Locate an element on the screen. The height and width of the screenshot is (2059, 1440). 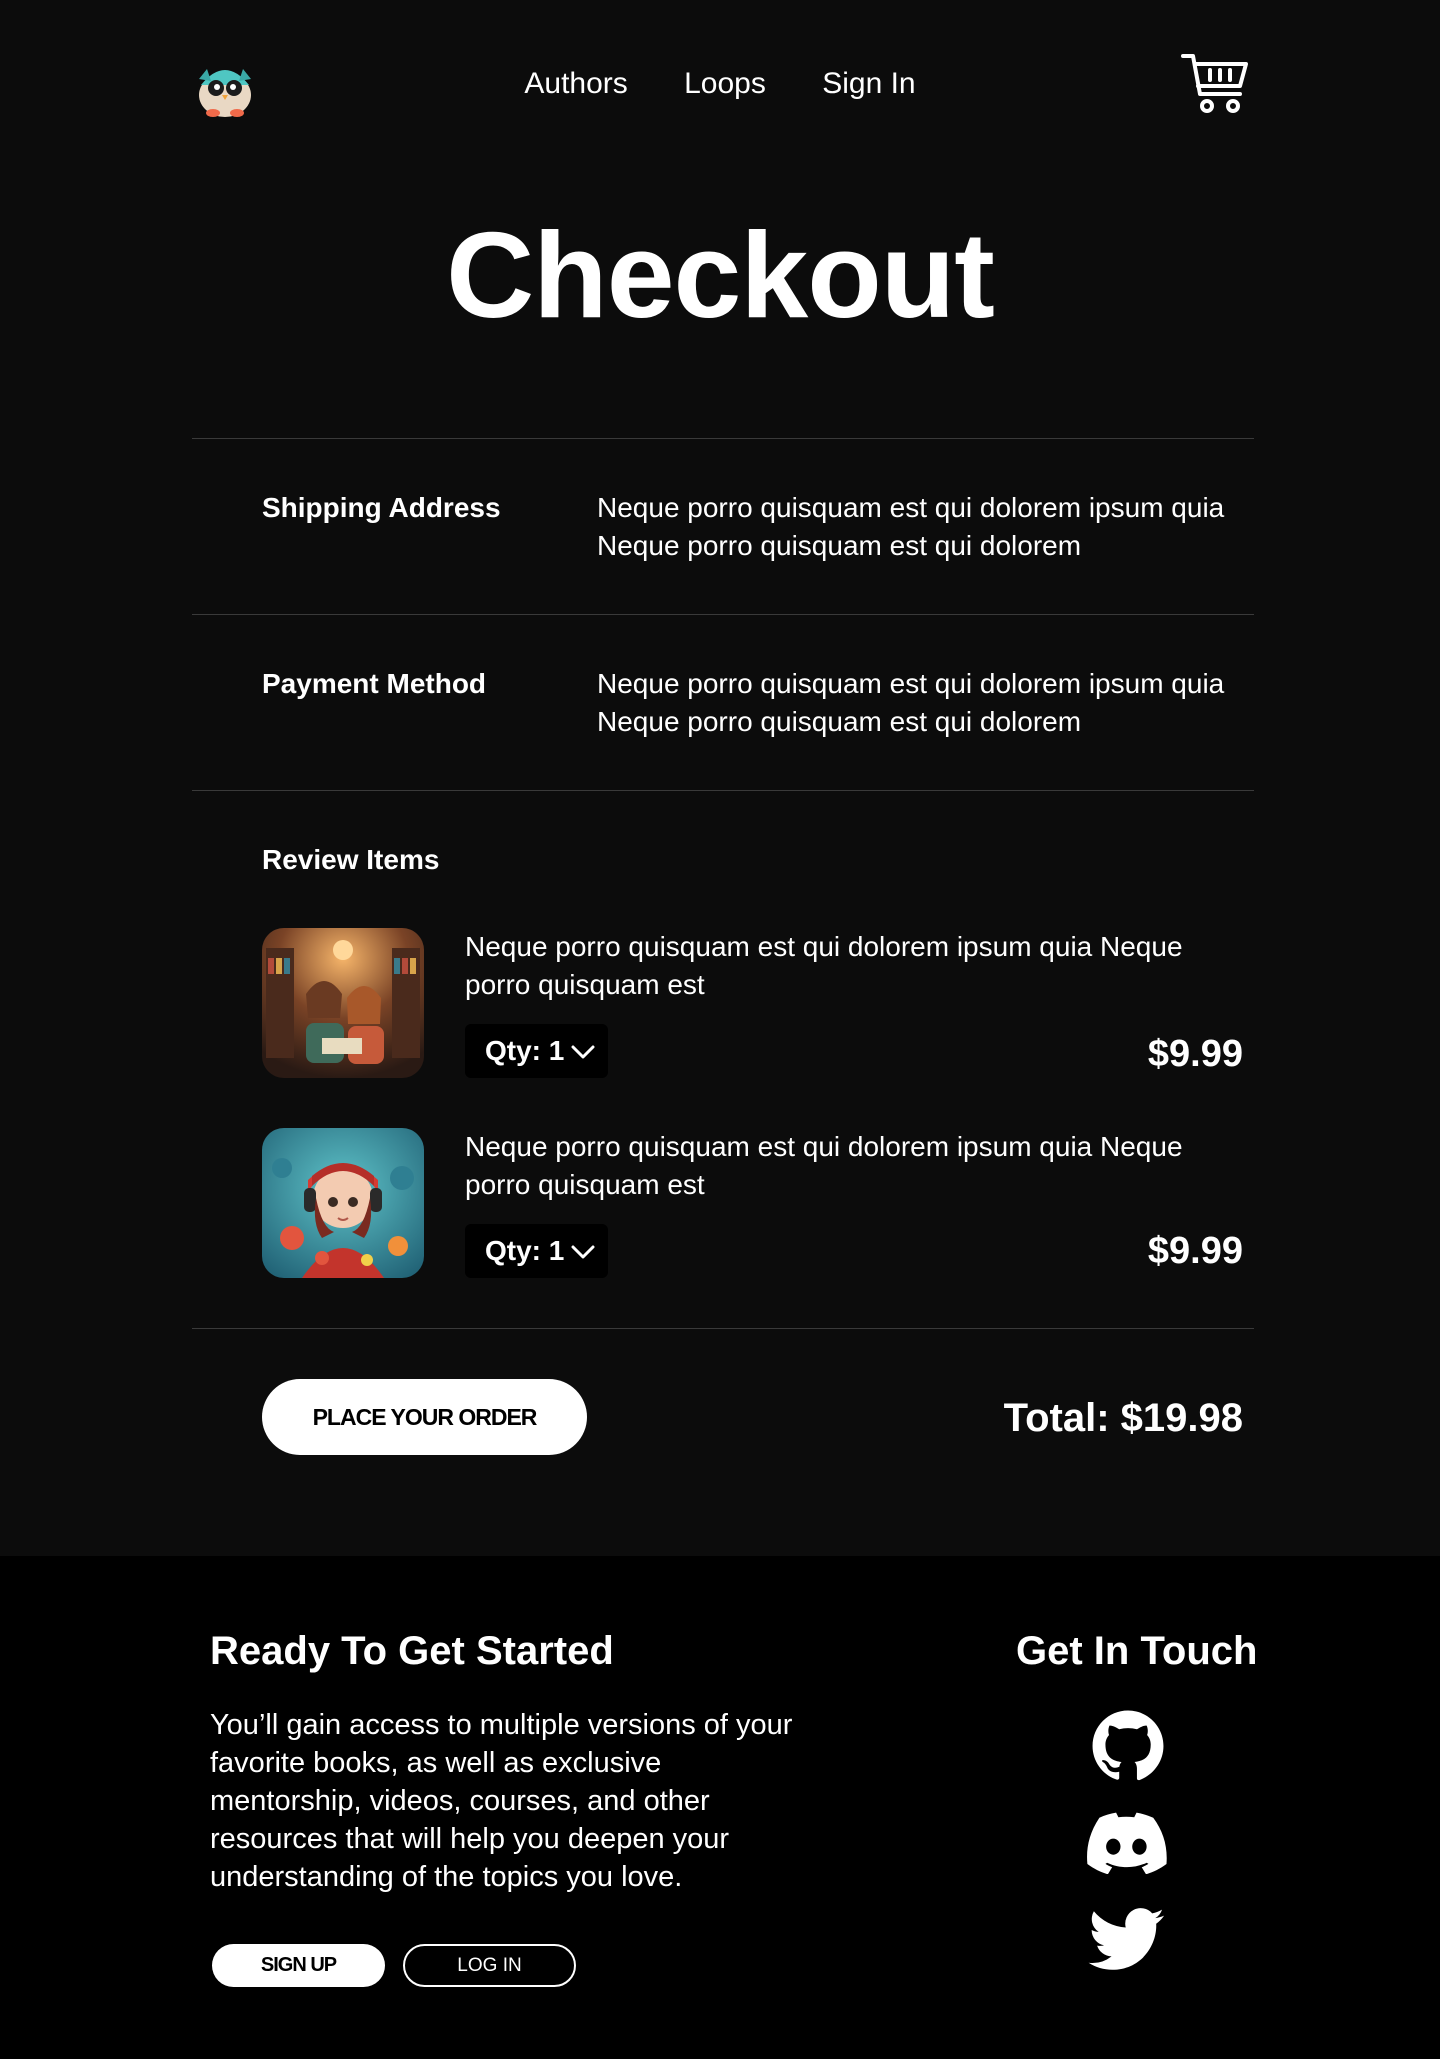
review-items-label: Review Items is located at coordinates (351, 859).